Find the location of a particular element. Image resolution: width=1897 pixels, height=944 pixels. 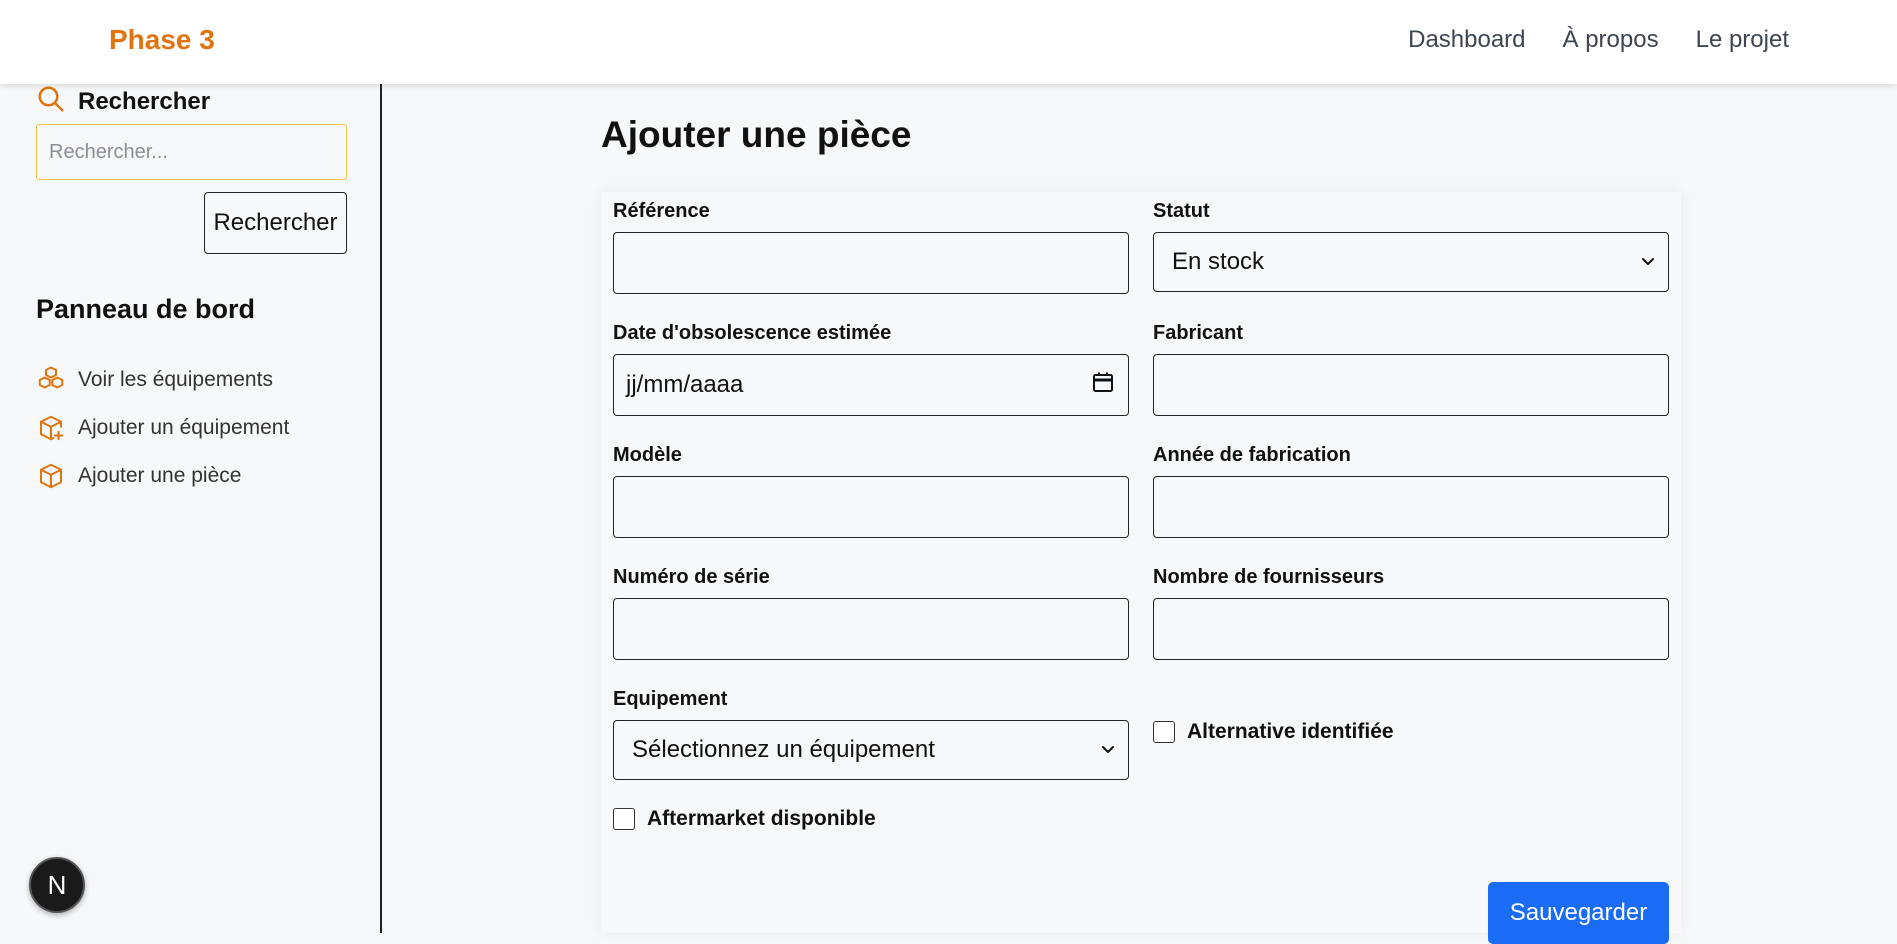

numero-serie-input is located at coordinates (871, 629).